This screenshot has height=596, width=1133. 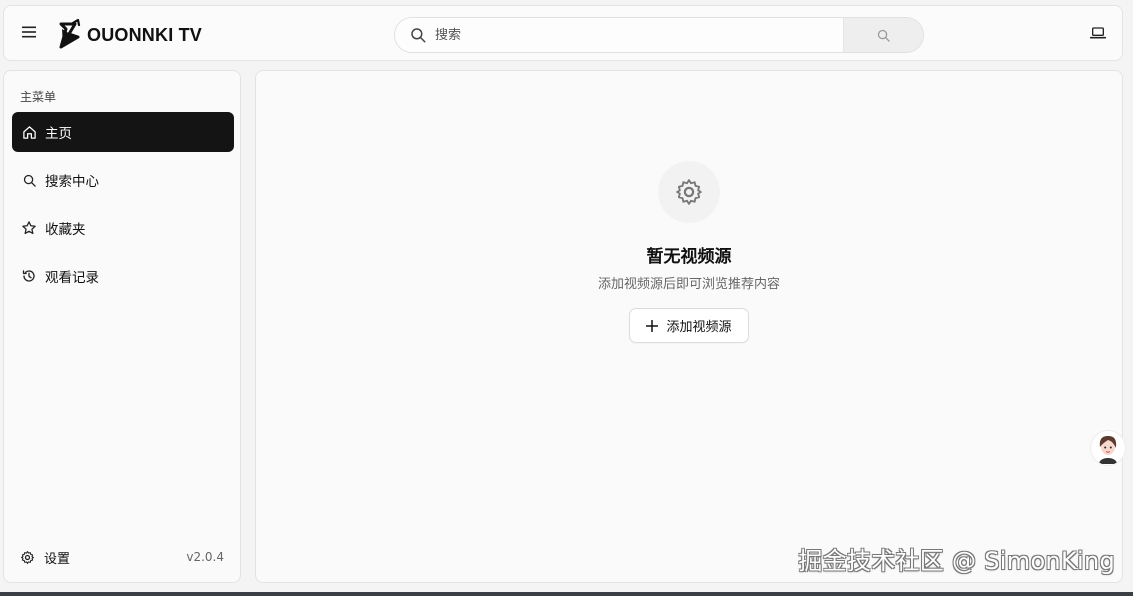 What do you see at coordinates (29, 132) in the screenshot?
I see `home-icon` at bounding box center [29, 132].